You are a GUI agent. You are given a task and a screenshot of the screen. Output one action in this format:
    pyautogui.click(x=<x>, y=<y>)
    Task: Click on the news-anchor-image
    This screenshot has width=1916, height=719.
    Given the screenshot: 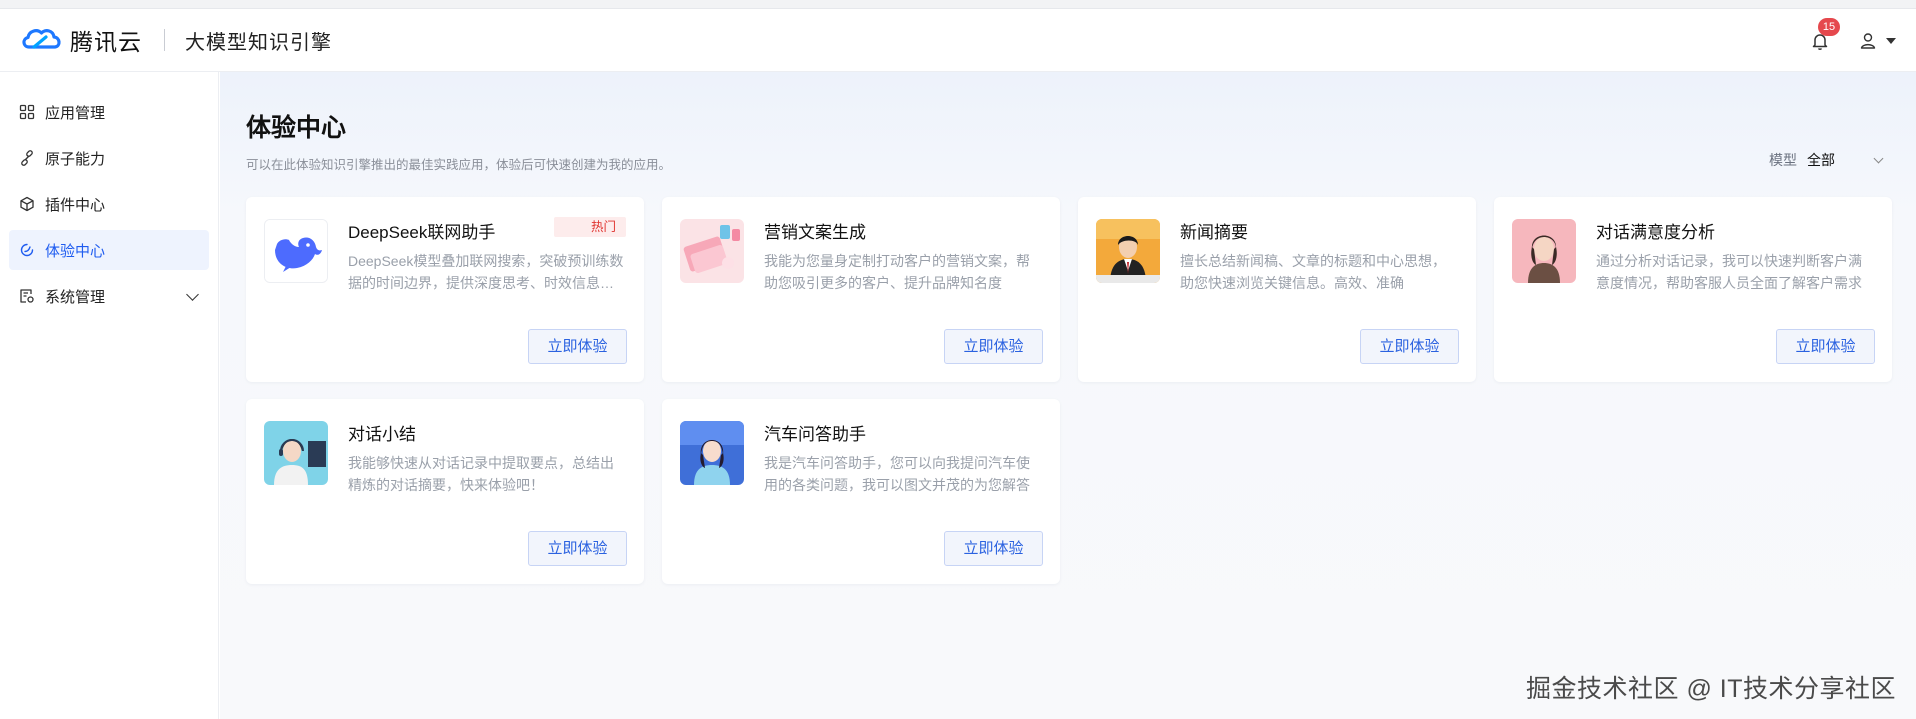 What is the action you would take?
    pyautogui.click(x=1128, y=251)
    